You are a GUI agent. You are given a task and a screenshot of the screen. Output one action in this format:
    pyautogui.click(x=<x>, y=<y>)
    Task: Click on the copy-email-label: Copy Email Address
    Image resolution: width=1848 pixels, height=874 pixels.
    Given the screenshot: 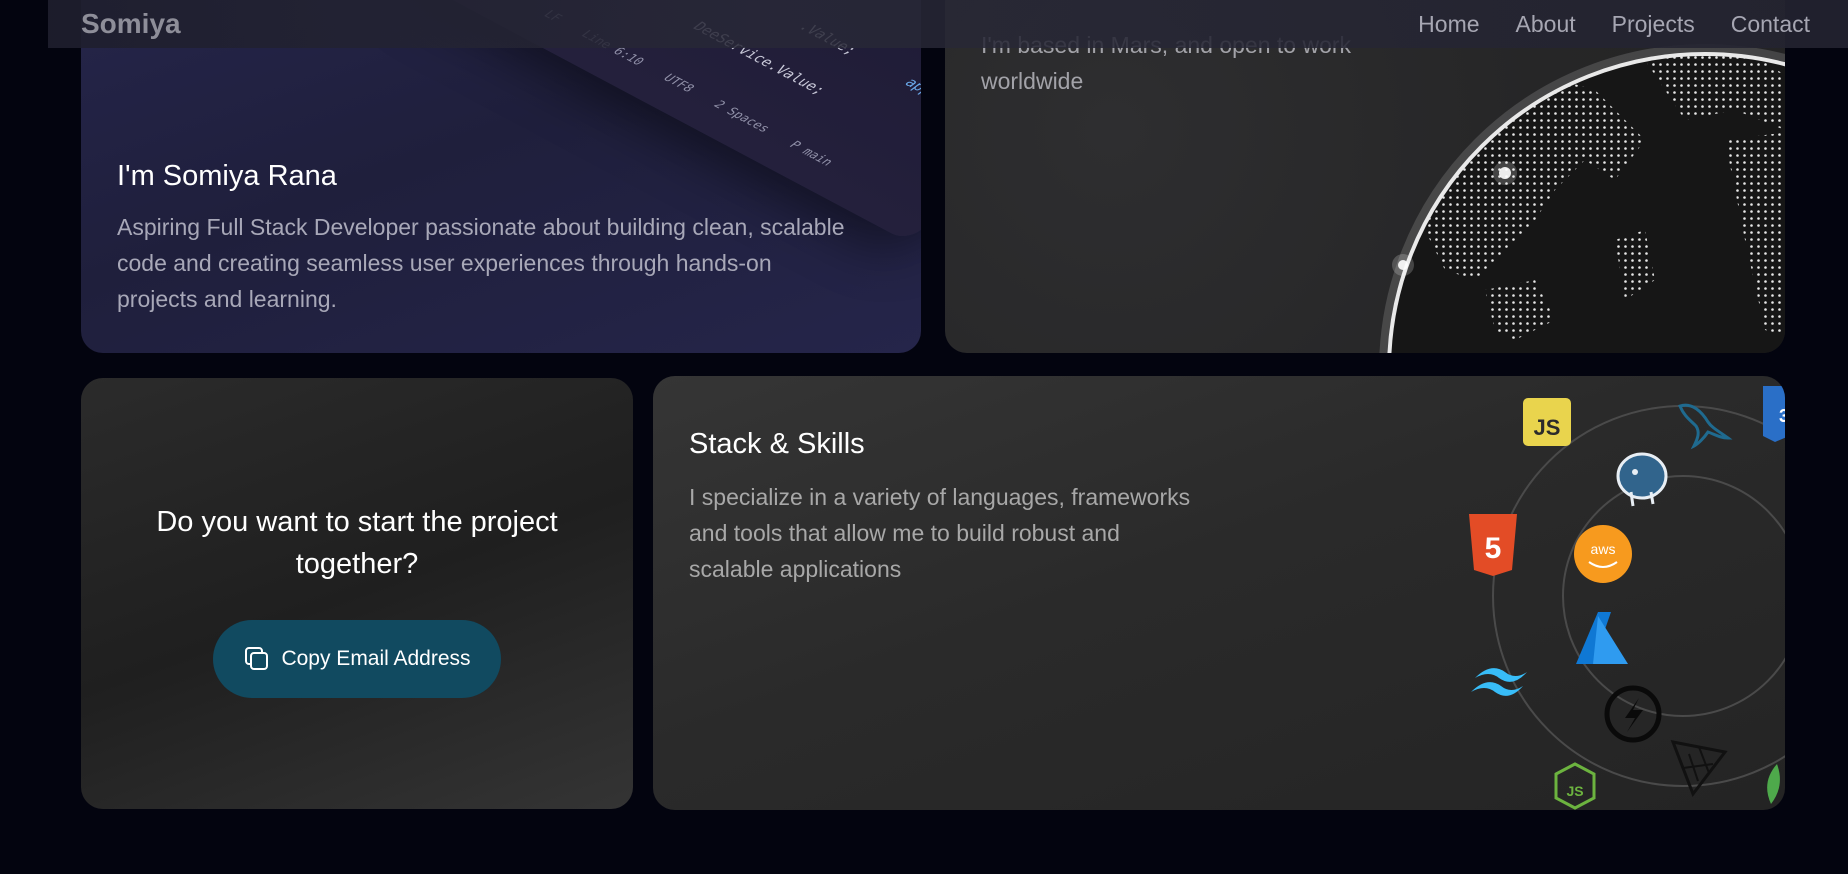 What is the action you would take?
    pyautogui.click(x=376, y=658)
    